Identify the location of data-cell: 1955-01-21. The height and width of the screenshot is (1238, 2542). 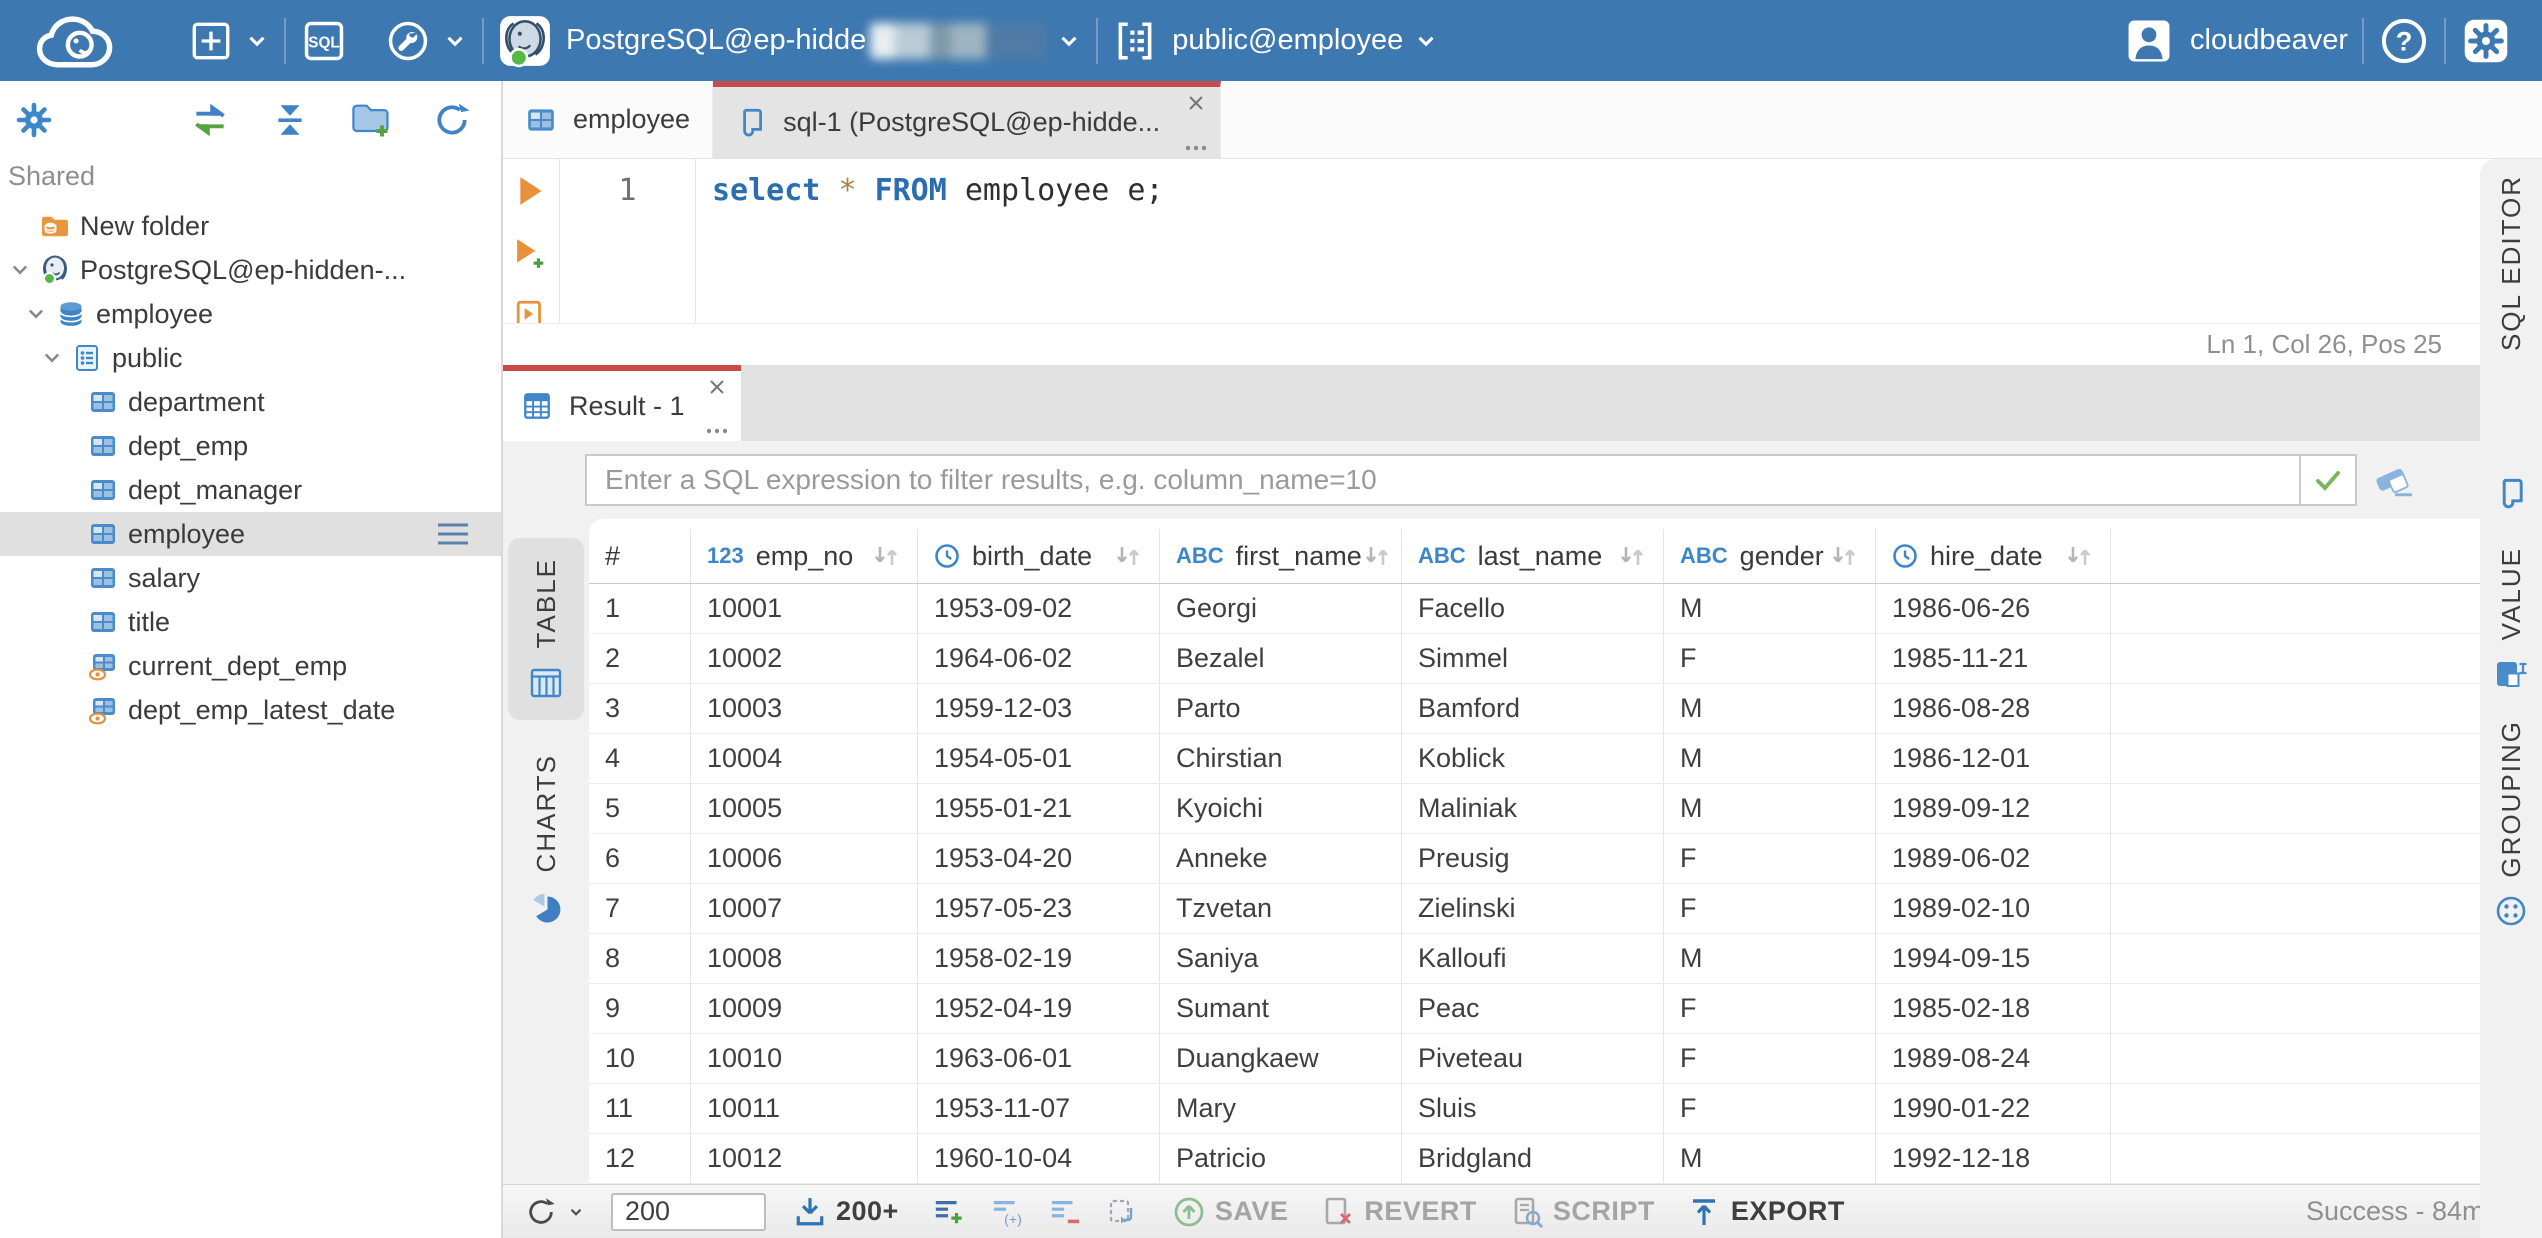
(1039, 808).